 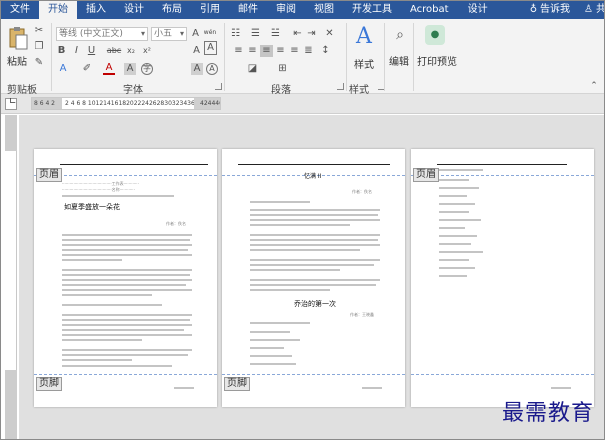 I want to click on decrease-indent-icon: ⇤, so click(x=297, y=34).